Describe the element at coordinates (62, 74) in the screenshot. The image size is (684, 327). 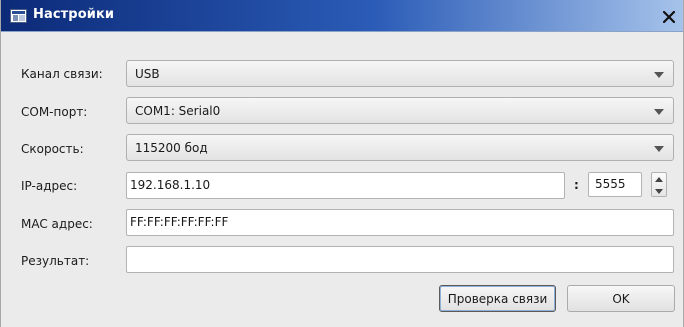
I see `channel-label: Канал связи:` at that location.